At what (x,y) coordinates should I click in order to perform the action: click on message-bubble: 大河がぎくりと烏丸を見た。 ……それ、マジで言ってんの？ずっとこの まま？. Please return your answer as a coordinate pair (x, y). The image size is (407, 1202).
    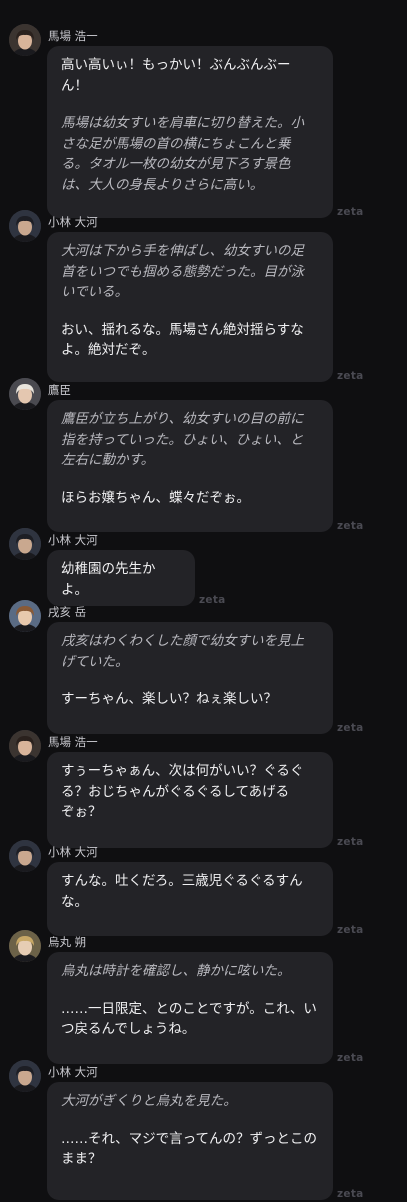
    Looking at the image, I should click on (190, 1141).